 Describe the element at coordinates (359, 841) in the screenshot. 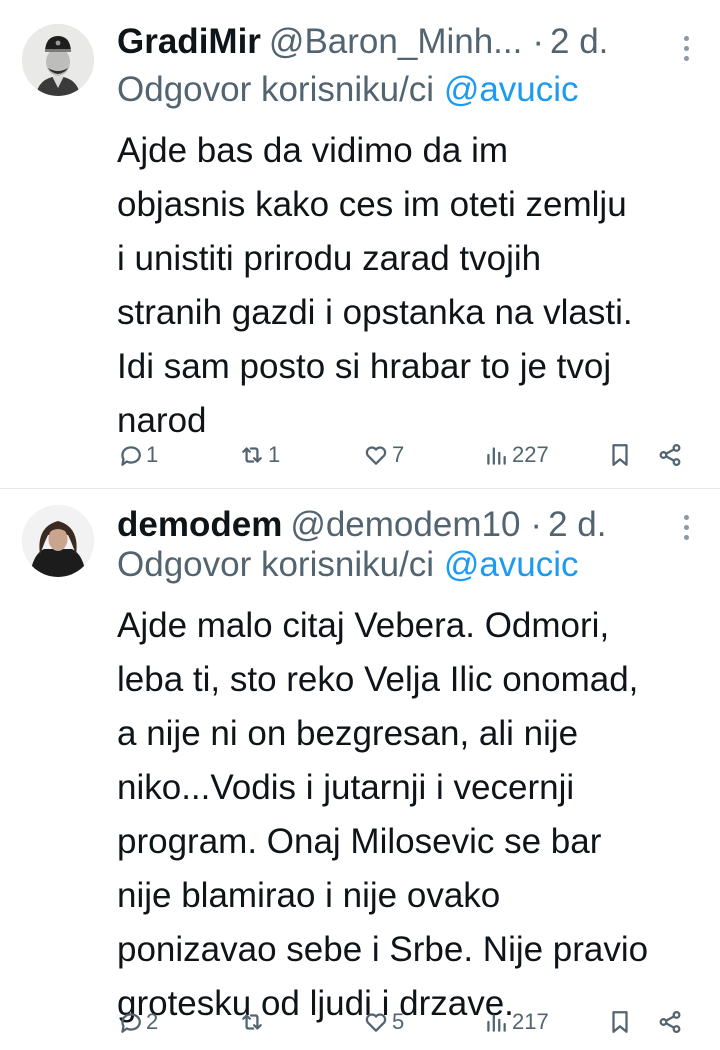

I see `tweet-text-line: program. Onaj Milosevic se bar` at that location.